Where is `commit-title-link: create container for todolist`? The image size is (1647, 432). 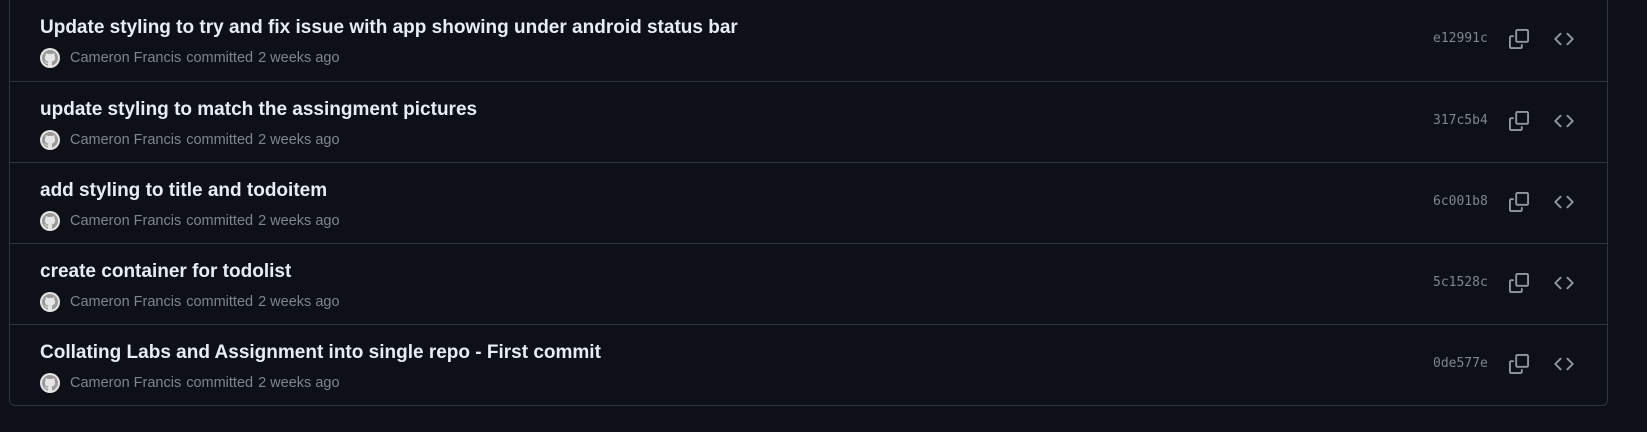 commit-title-link: create container for todolist is located at coordinates (165, 272).